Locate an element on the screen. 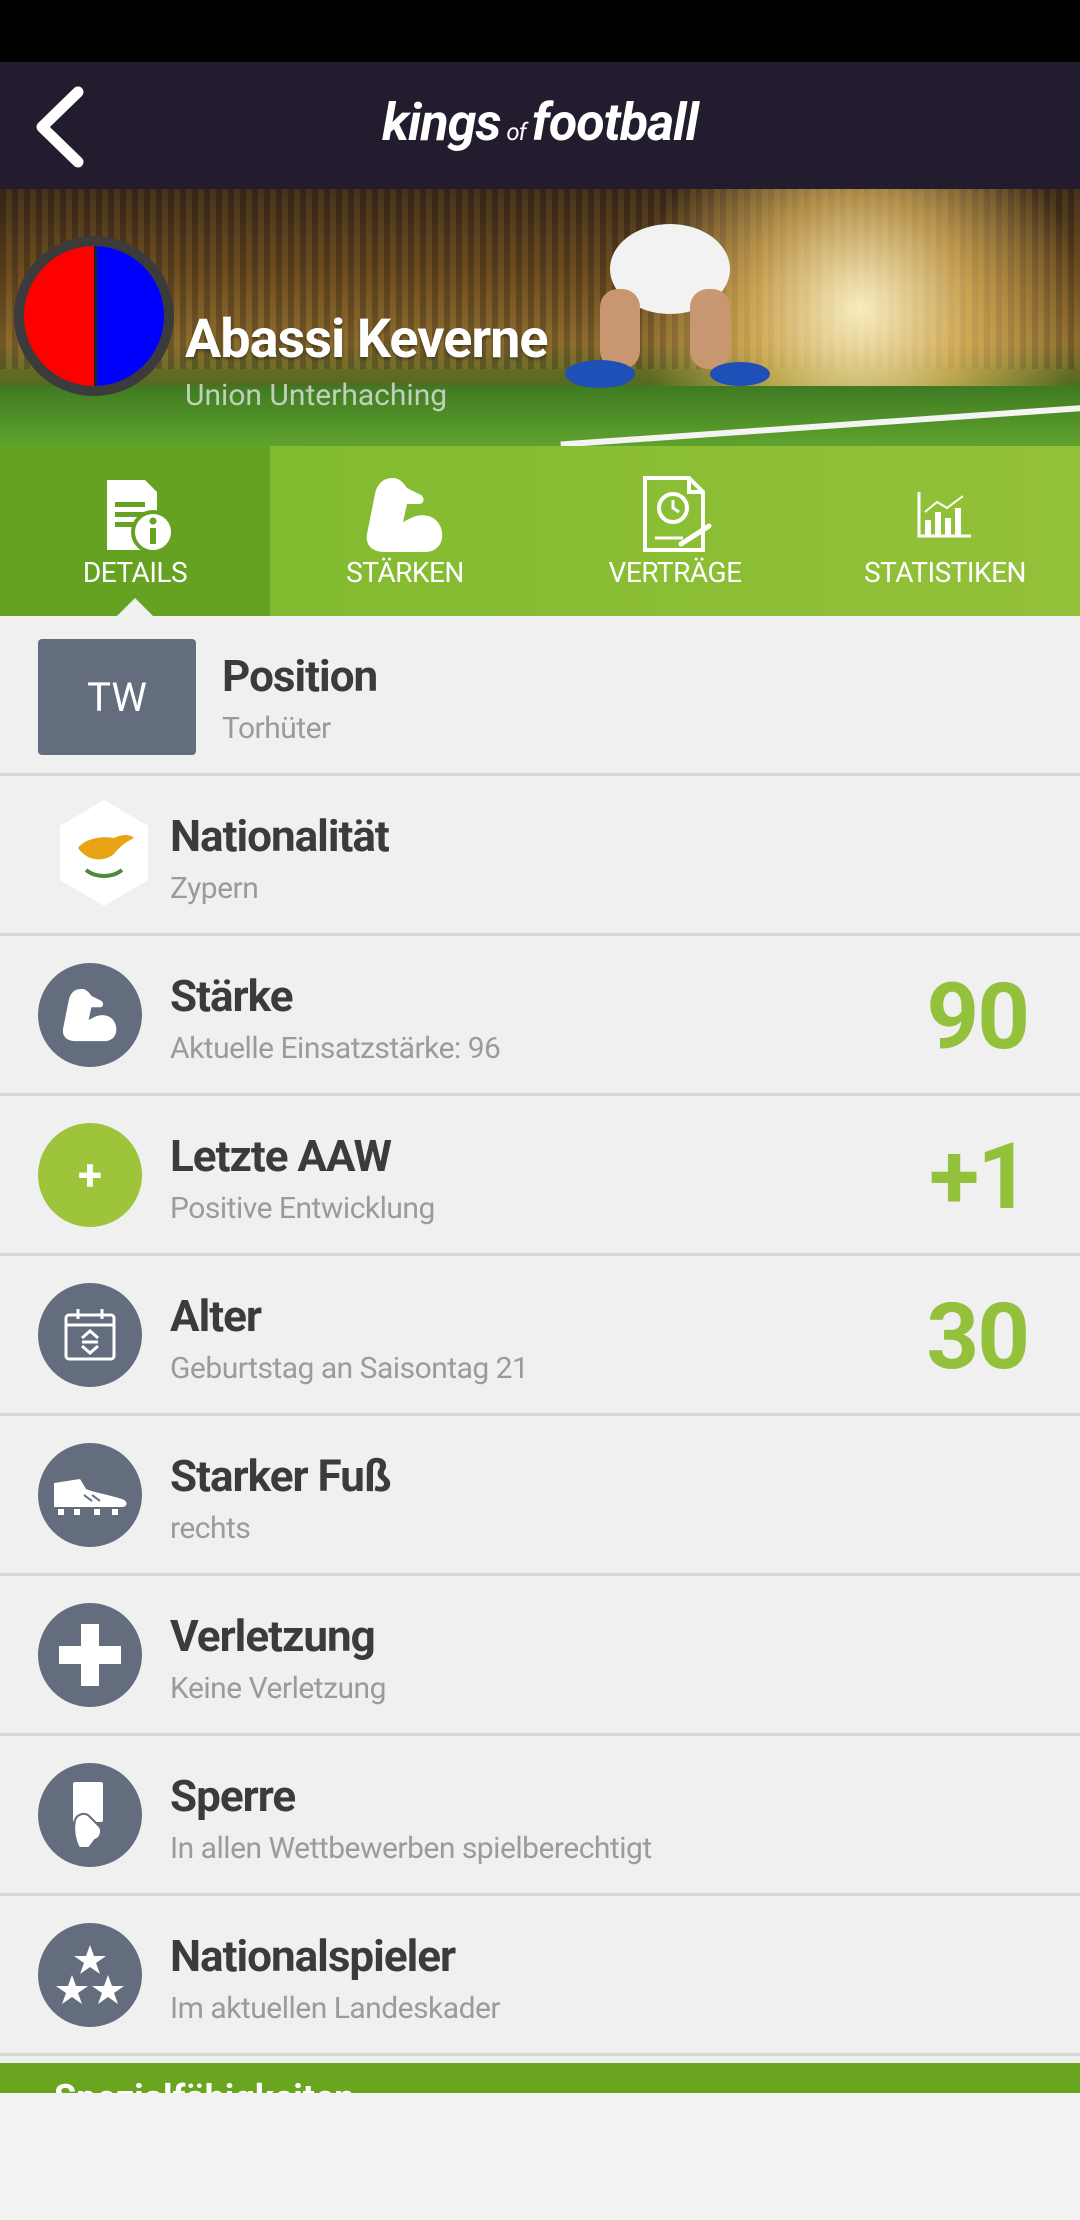  section-header-special-skills: Spezialfähigkeiten is located at coordinates (540, 2078).